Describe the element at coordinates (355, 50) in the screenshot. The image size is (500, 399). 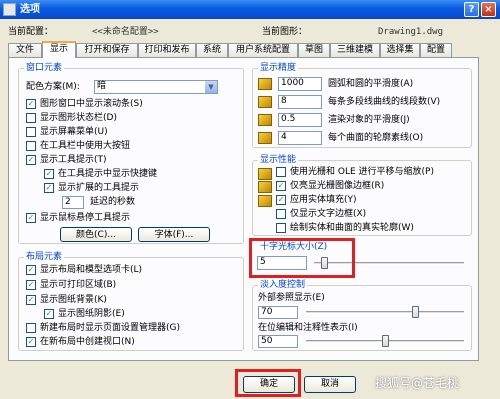
I see `tab-3d-modeling: 三维建模` at that location.